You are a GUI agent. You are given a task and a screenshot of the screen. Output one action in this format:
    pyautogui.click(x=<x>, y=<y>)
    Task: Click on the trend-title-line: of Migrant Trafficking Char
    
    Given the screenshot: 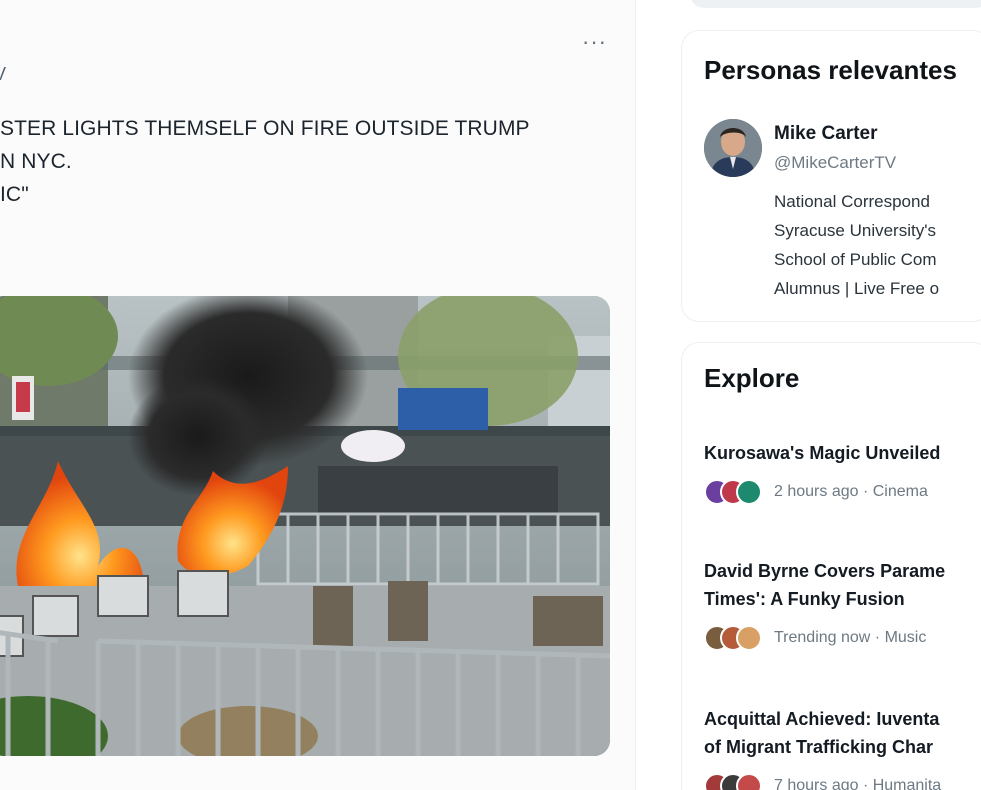 What is the action you would take?
    pyautogui.click(x=819, y=747)
    